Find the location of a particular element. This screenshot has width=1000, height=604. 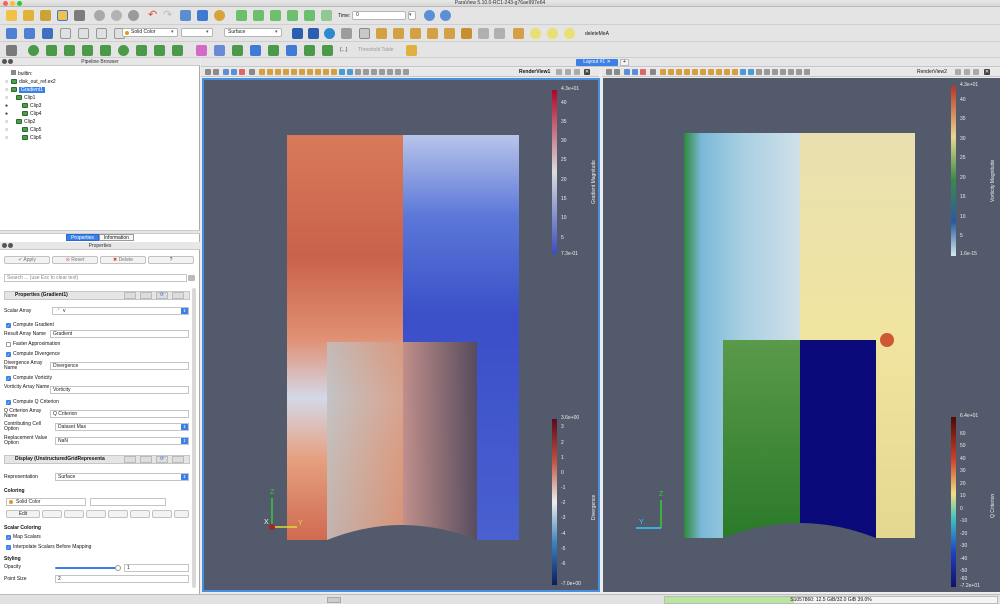

opacity-slider-handle is located at coordinates (118, 568).